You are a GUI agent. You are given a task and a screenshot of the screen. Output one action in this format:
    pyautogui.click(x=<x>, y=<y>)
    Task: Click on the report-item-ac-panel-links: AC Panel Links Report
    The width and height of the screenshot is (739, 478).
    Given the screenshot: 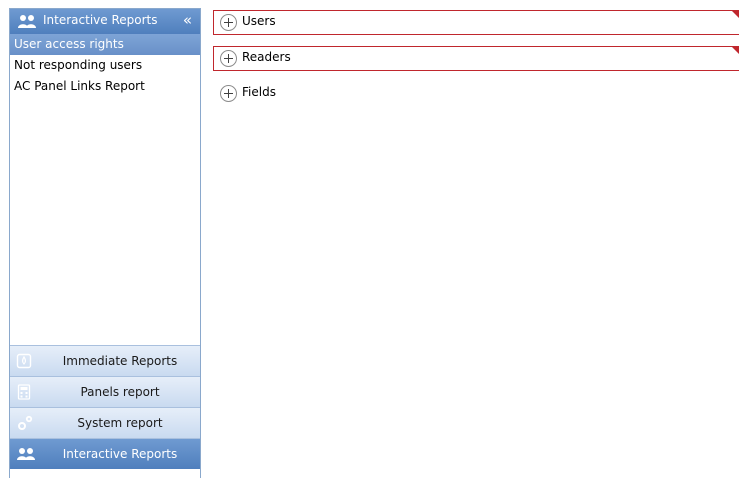 What is the action you would take?
    pyautogui.click(x=105, y=86)
    